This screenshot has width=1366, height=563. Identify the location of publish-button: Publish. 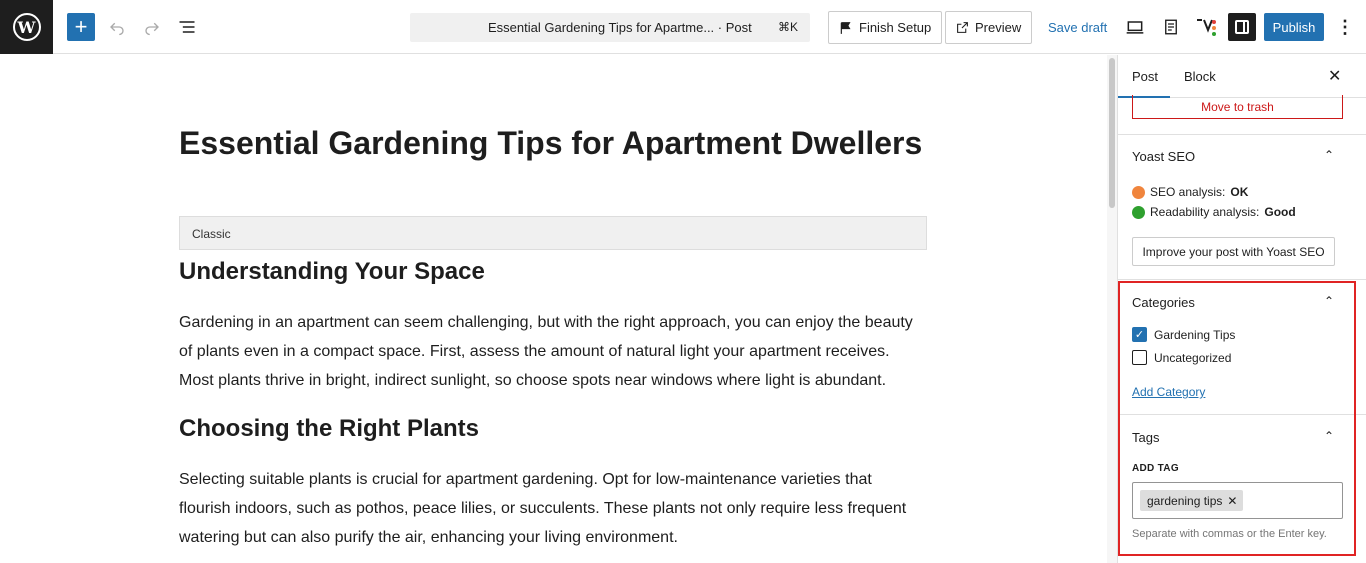
(1294, 27).